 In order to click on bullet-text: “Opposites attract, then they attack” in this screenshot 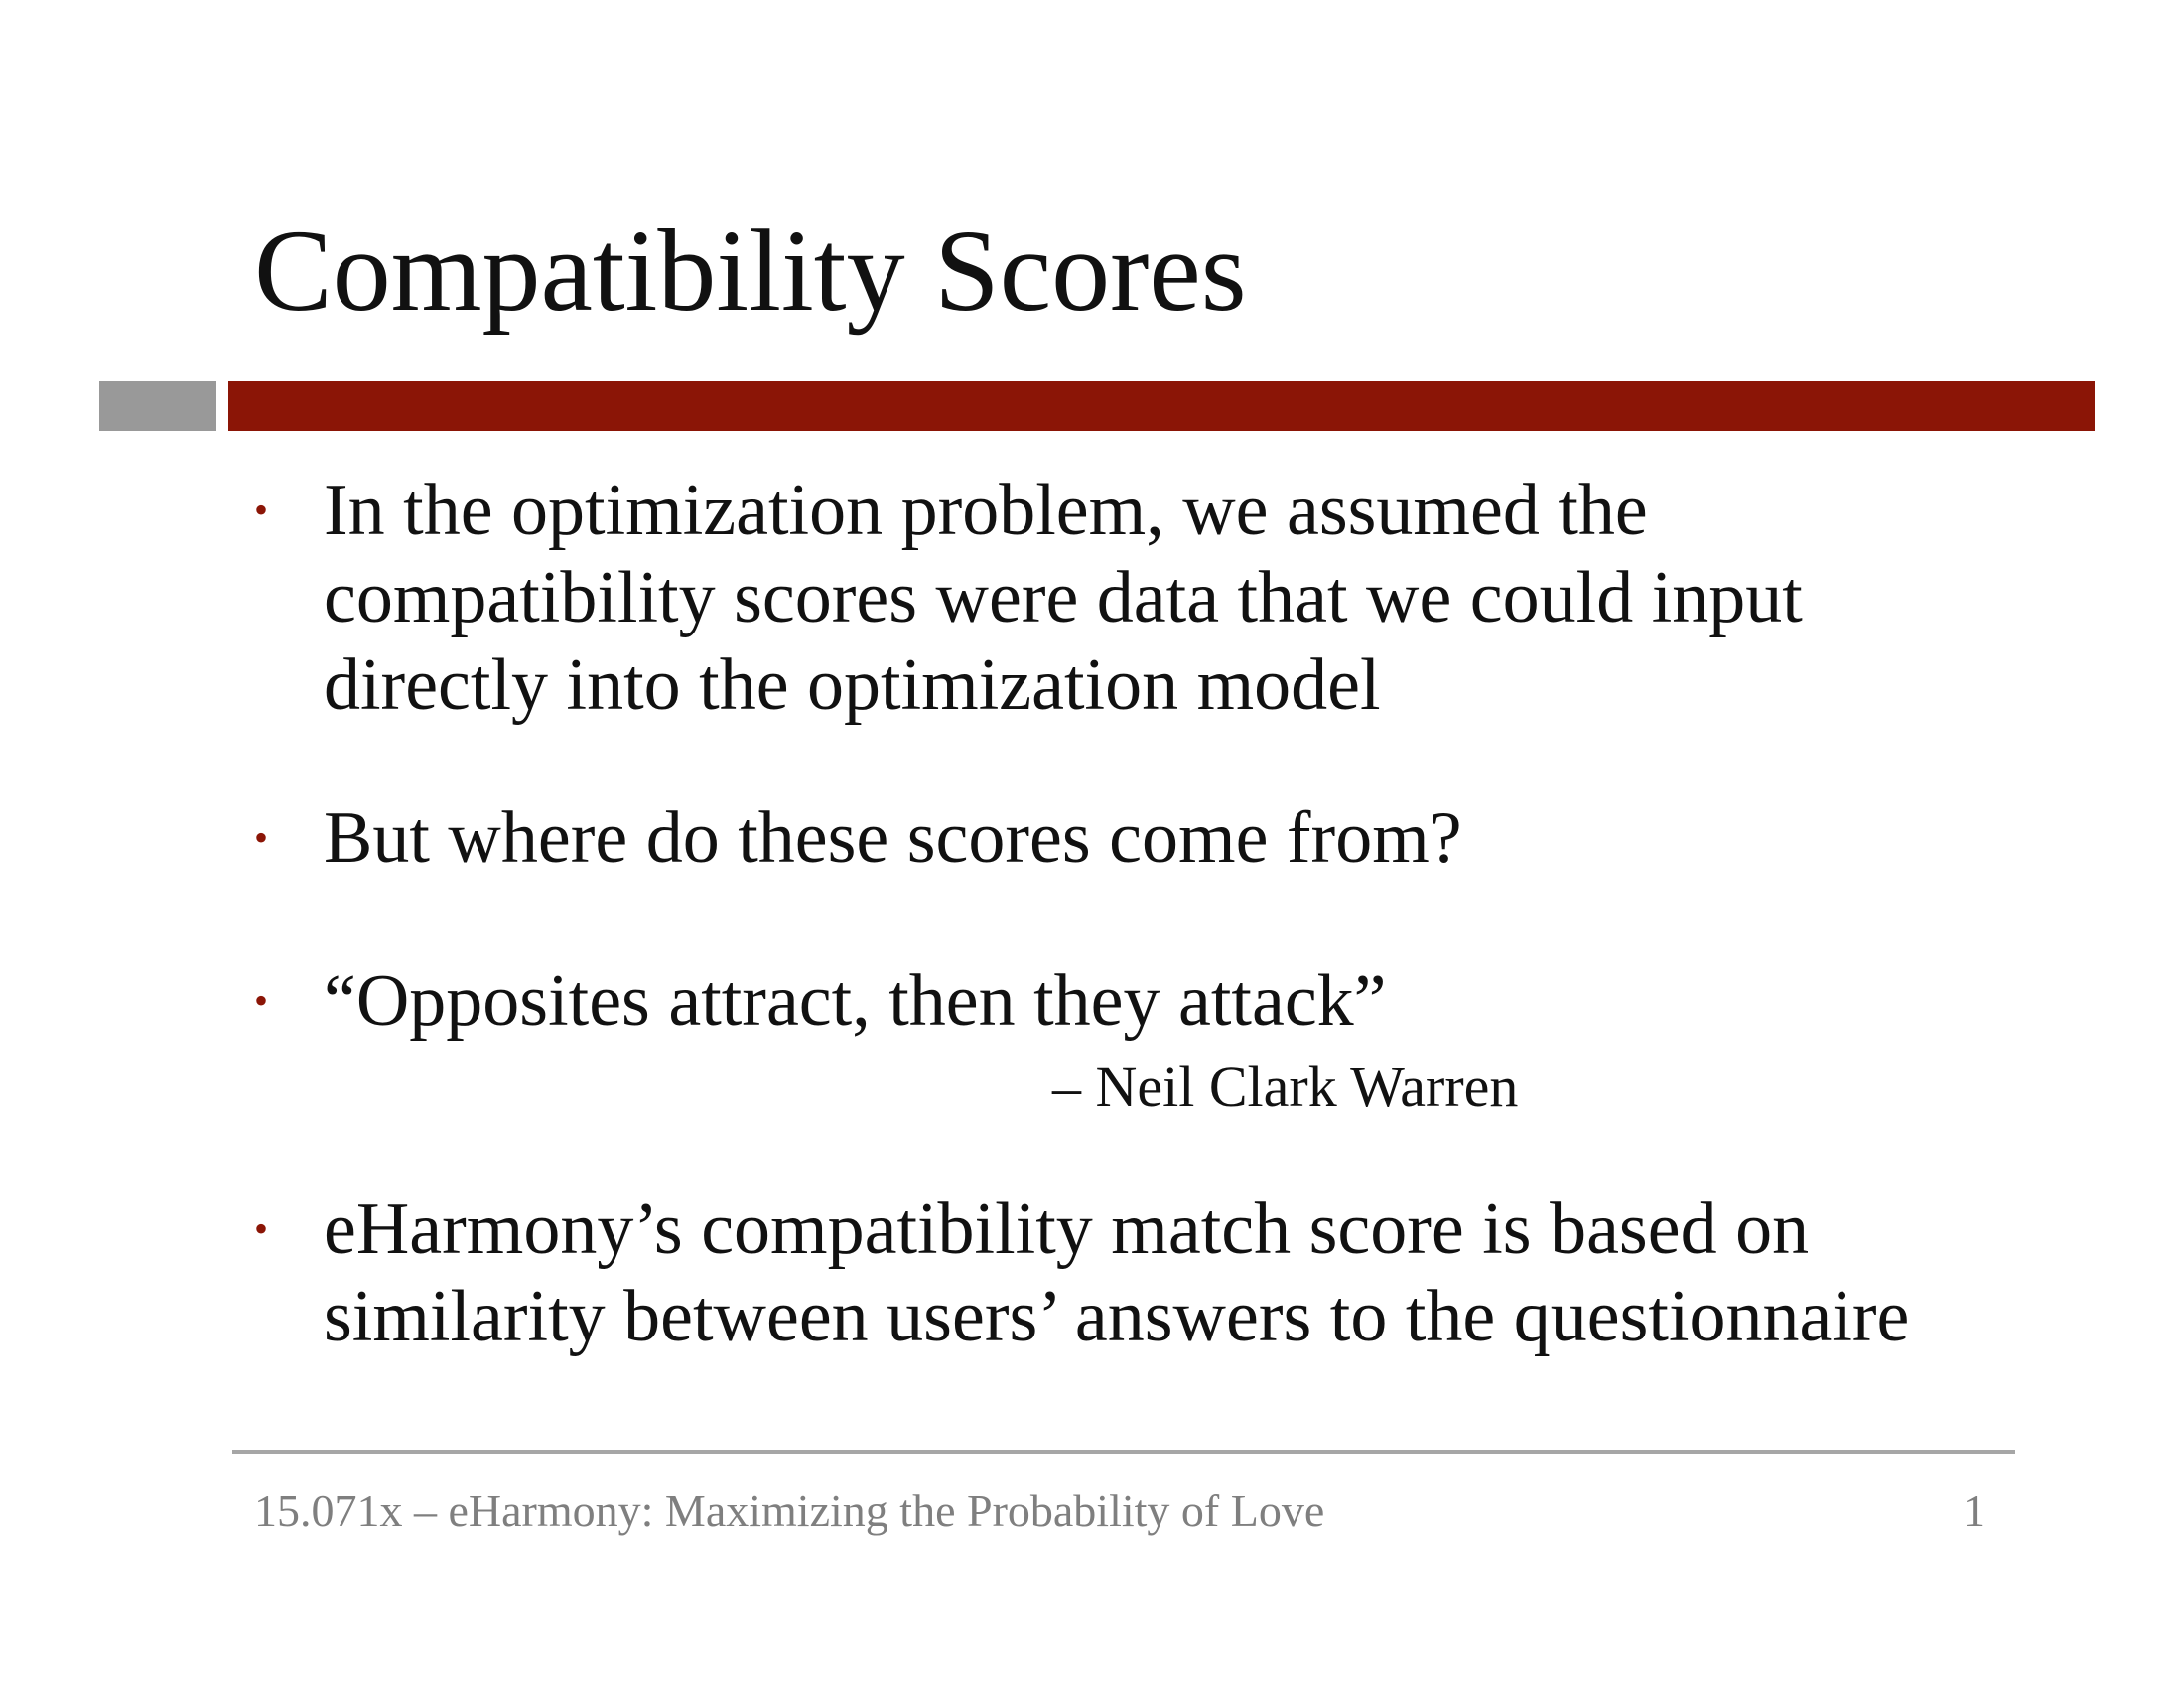, I will do `click(1254, 1001)`.